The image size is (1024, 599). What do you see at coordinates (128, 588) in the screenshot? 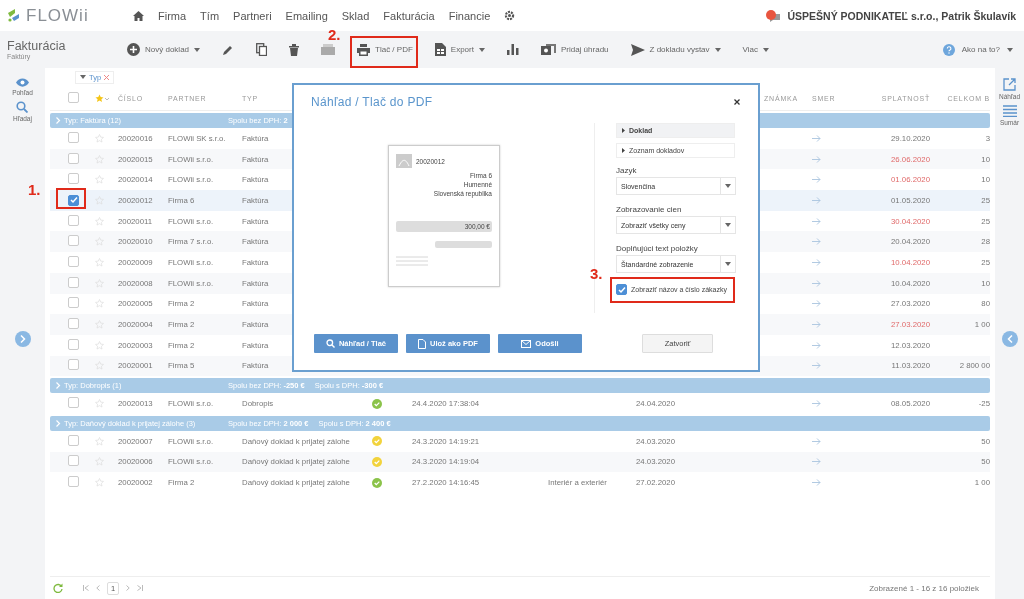
I see `next-page-button` at bounding box center [128, 588].